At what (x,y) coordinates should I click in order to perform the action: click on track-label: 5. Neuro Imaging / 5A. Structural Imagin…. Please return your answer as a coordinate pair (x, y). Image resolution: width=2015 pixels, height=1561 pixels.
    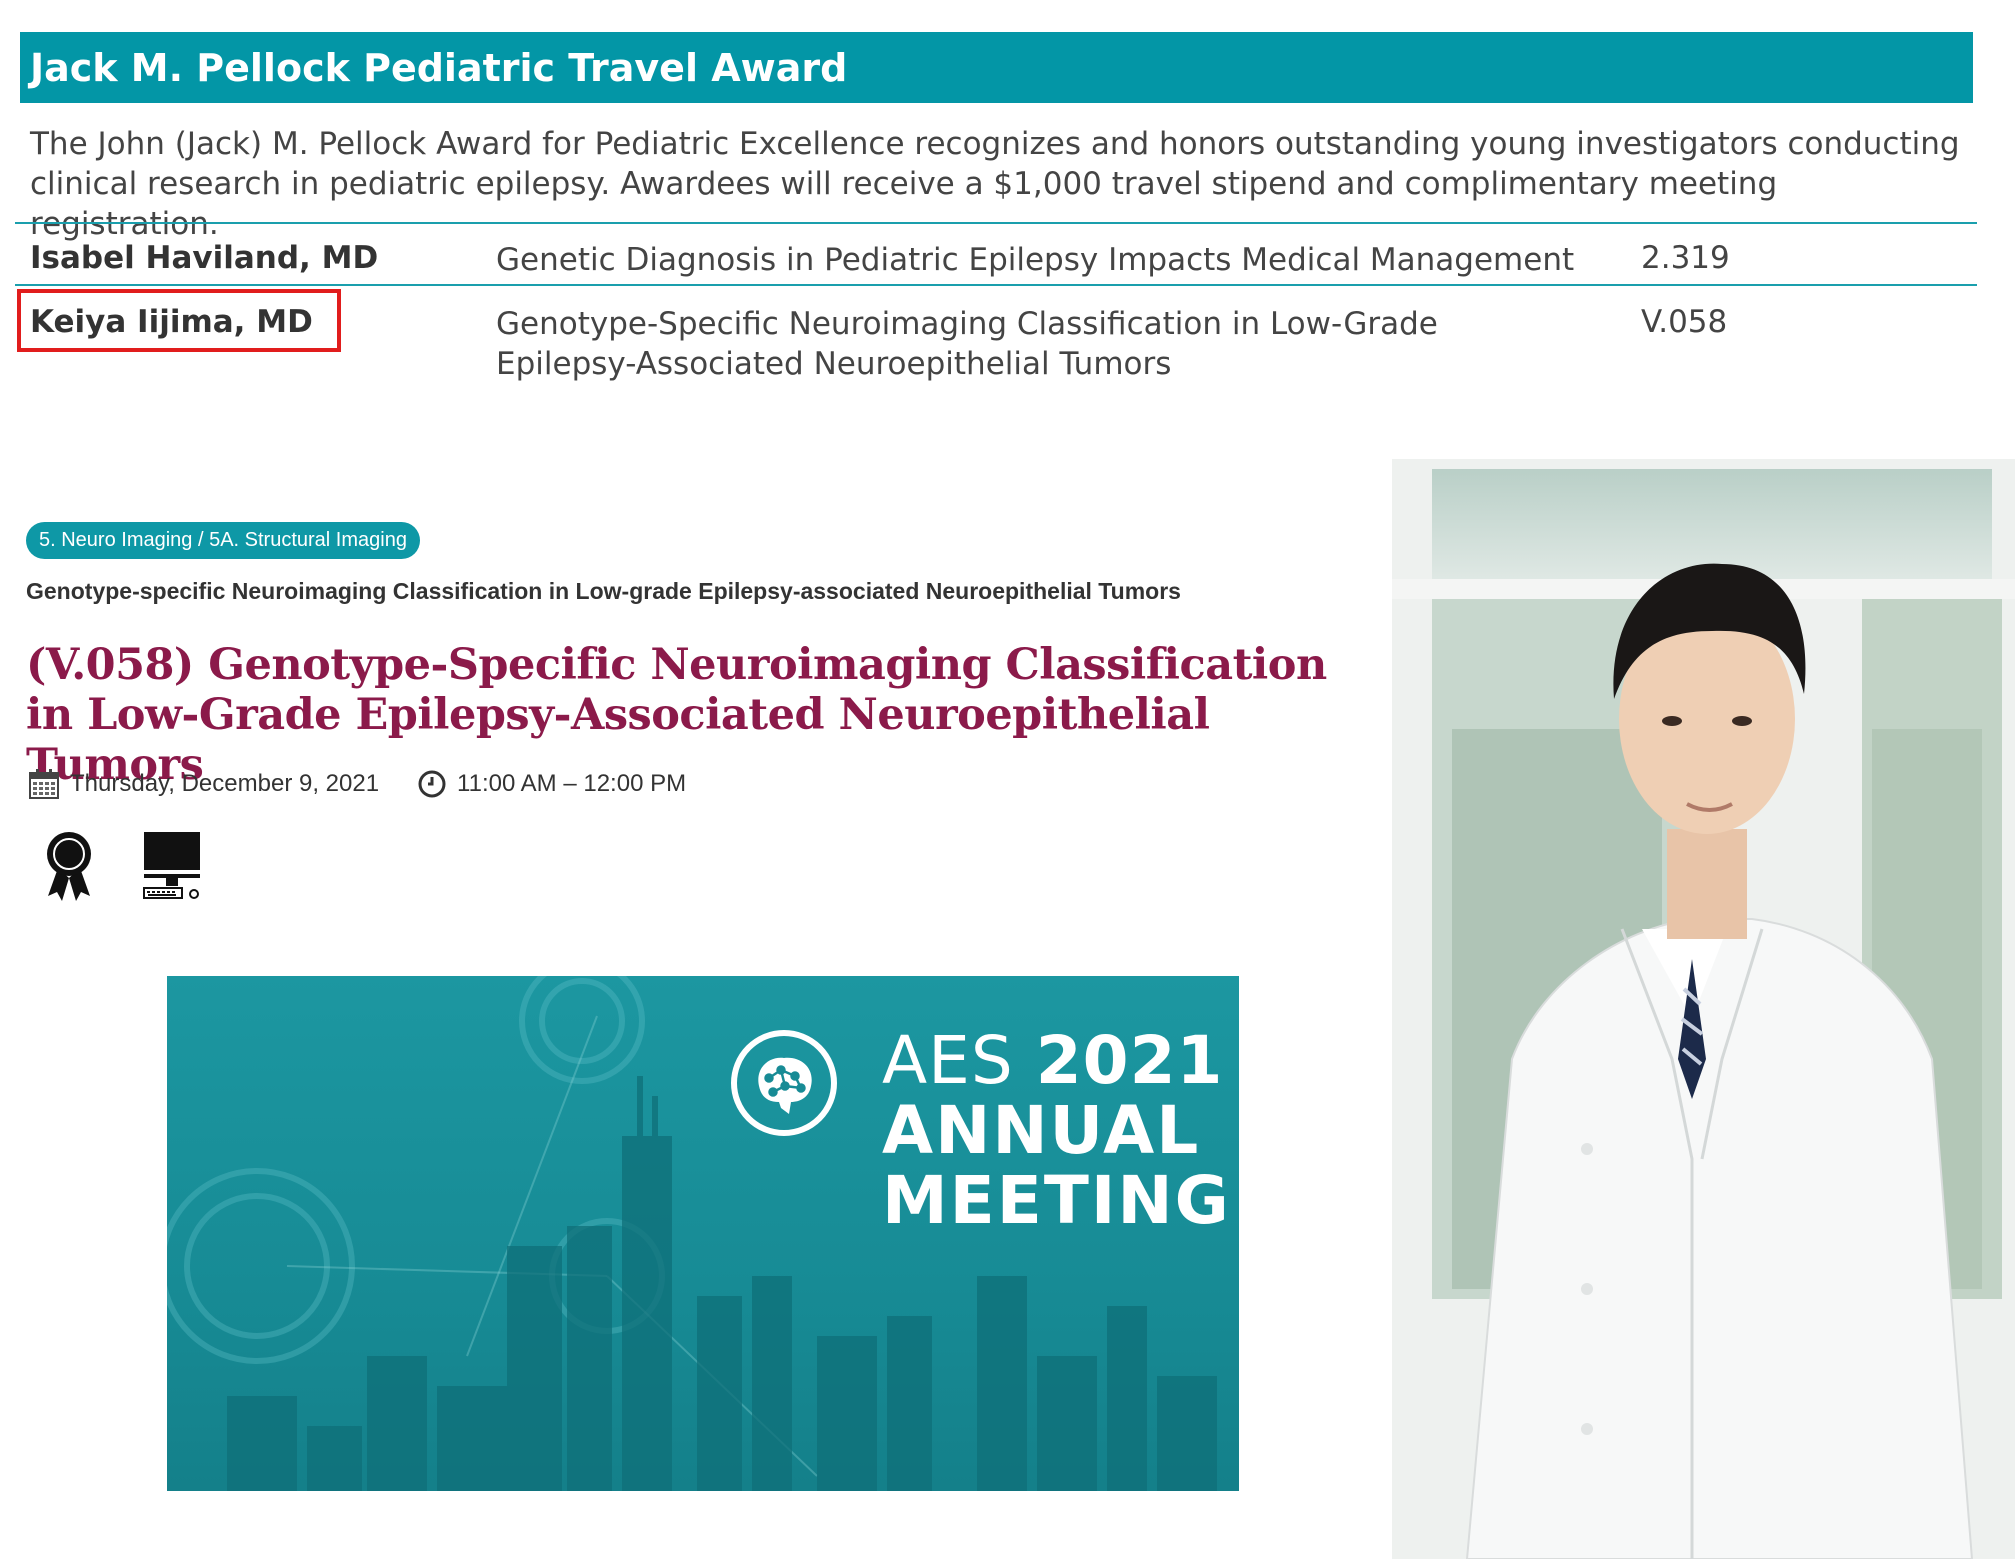
    Looking at the image, I should click on (223, 540).